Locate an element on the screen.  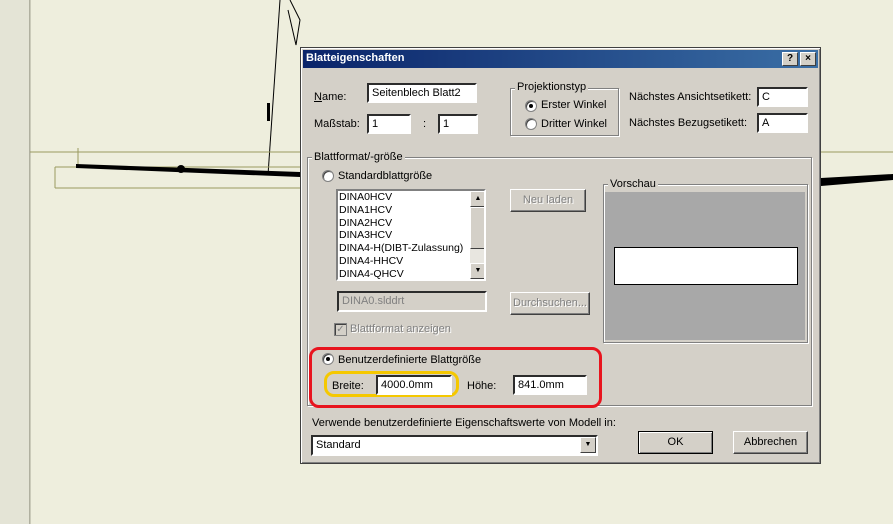
model-props-value: Standard is located at coordinates (338, 445).